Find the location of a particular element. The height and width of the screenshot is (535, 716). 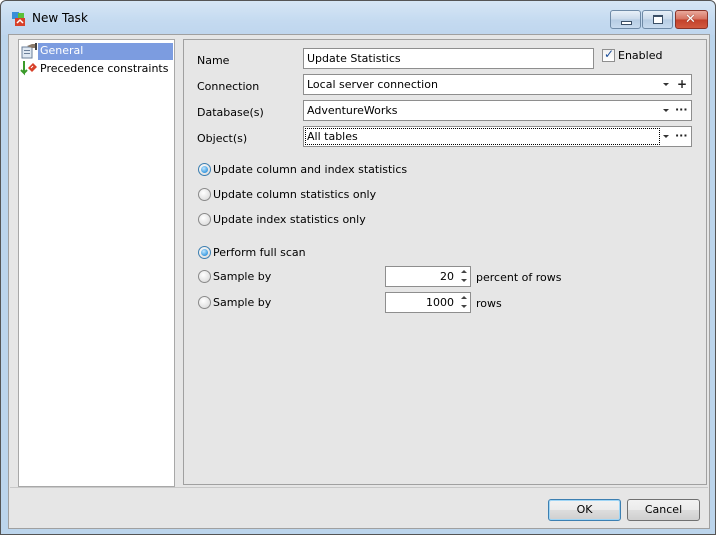

sample-rows-value: 1000 is located at coordinates (440, 302).